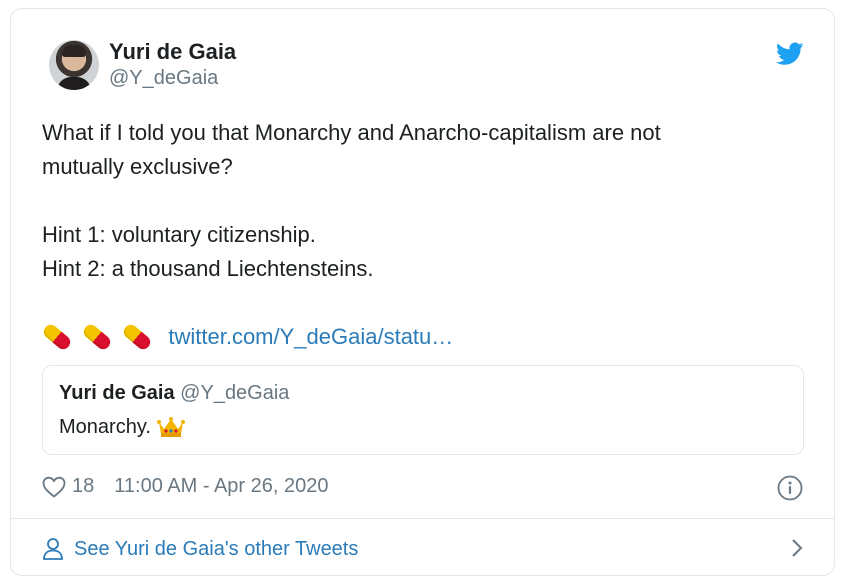 This screenshot has height=583, width=843. I want to click on quoted-author-name: Yuri de Gaia, so click(117, 393).